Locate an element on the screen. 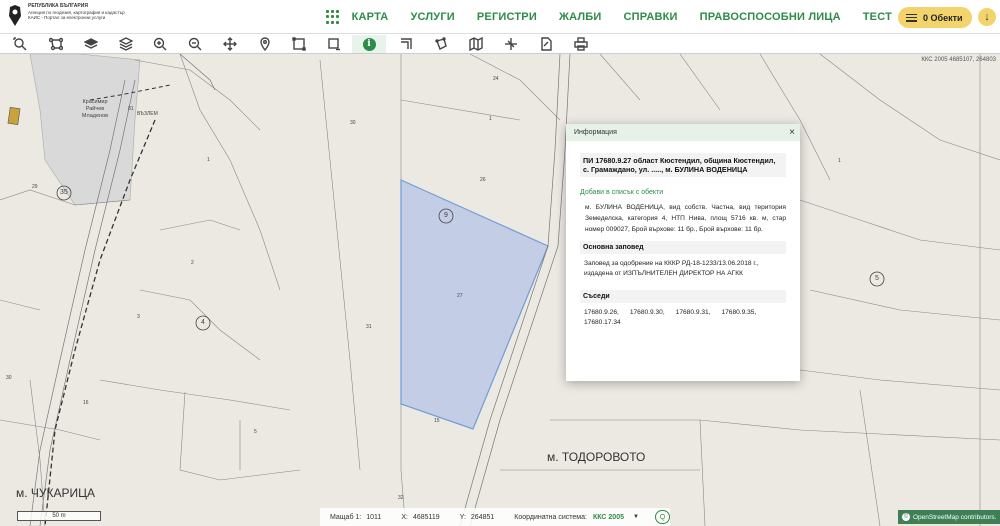 This screenshot has height=526, width=1000. order-heading: Основна заповед is located at coordinates (683, 247).